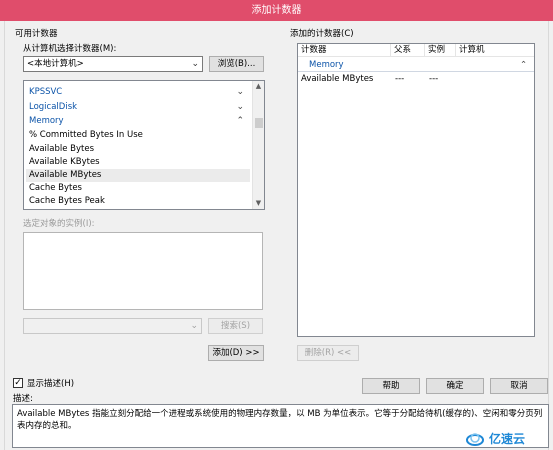 Image resolution: width=553 pixels, height=450 pixels. Describe the element at coordinates (258, 203) in the screenshot. I see `scroll-down-arrow-icon: ▼` at that location.